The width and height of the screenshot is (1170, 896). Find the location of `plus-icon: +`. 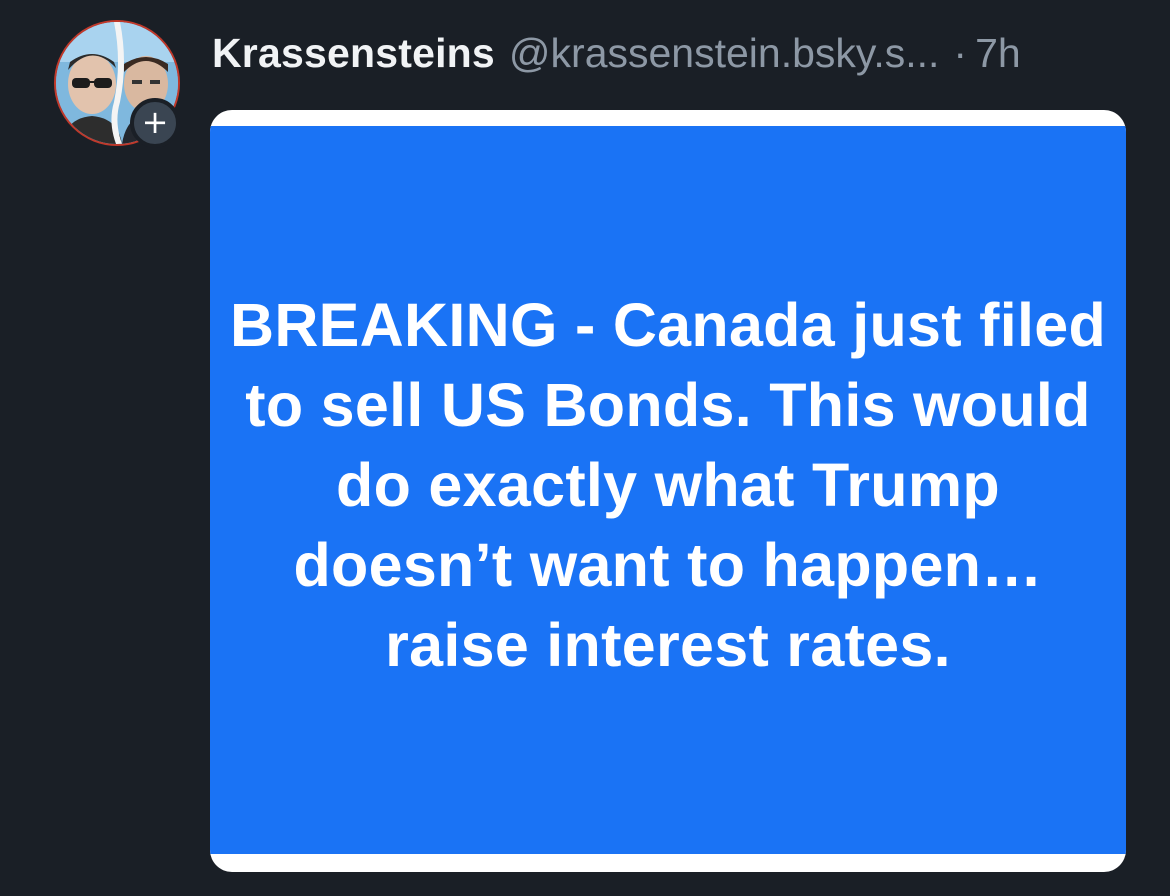

plus-icon: + is located at coordinates (155, 121).